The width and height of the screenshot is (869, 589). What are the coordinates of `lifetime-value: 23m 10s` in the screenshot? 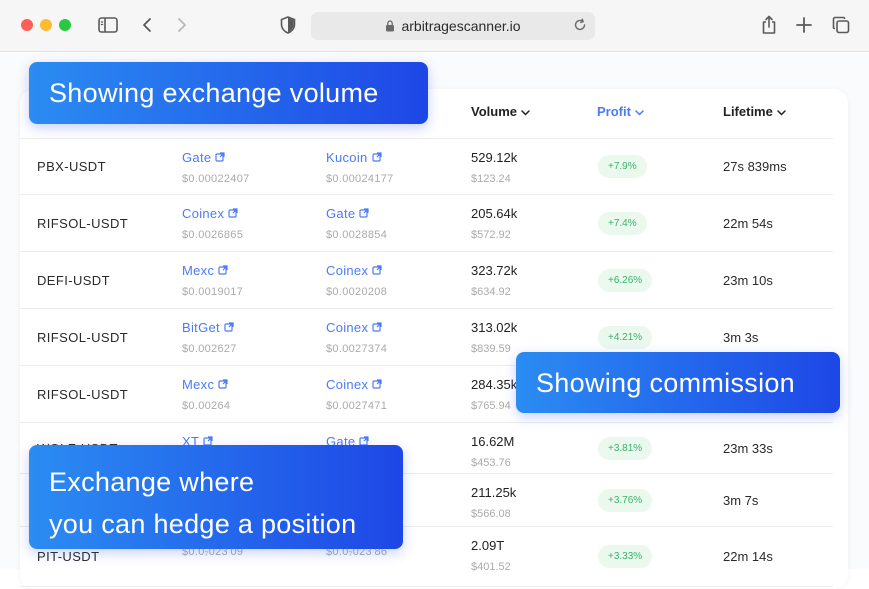 It's located at (748, 280).